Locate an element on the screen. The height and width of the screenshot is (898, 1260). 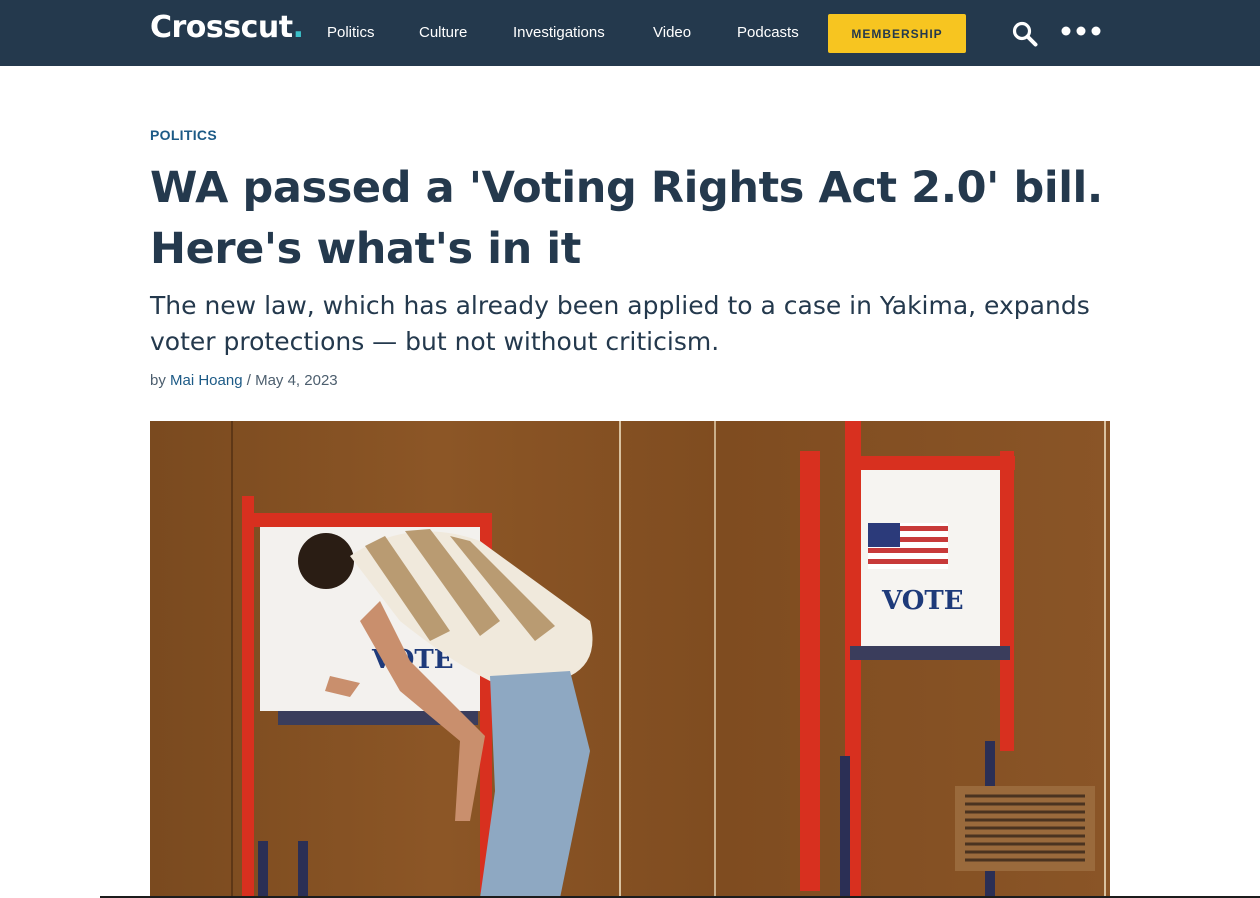
site-logo: Crosscut. is located at coordinates (227, 27).